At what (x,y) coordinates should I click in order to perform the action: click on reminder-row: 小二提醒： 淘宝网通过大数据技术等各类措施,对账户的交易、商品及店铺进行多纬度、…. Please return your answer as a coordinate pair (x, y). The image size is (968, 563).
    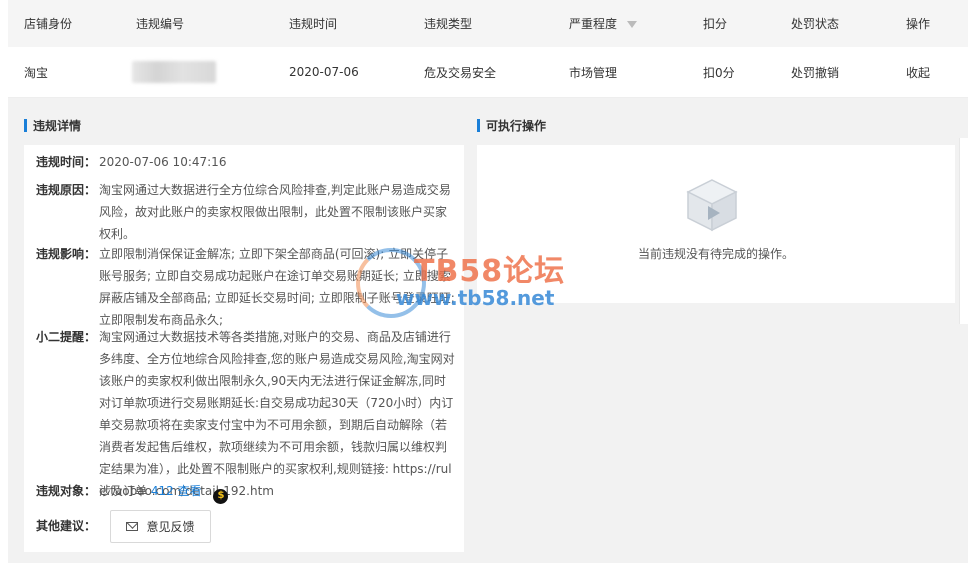
    Looking at the image, I should click on (246, 414).